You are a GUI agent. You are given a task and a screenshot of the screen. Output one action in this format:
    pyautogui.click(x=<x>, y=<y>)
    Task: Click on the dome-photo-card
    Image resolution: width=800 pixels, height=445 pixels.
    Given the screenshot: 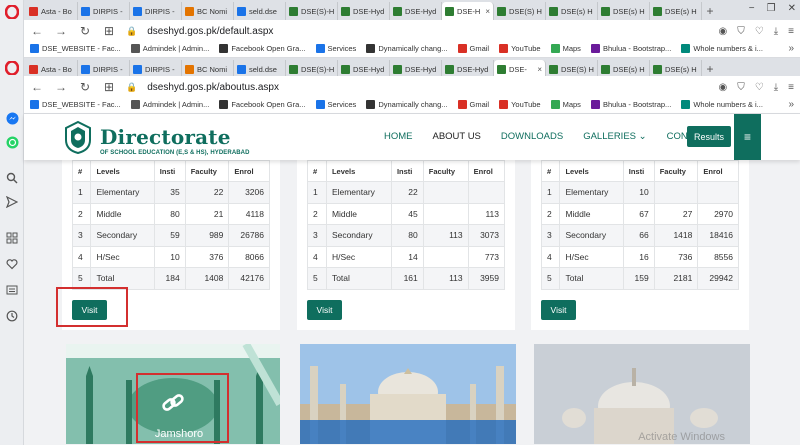 What is the action you would take?
    pyautogui.click(x=642, y=394)
    